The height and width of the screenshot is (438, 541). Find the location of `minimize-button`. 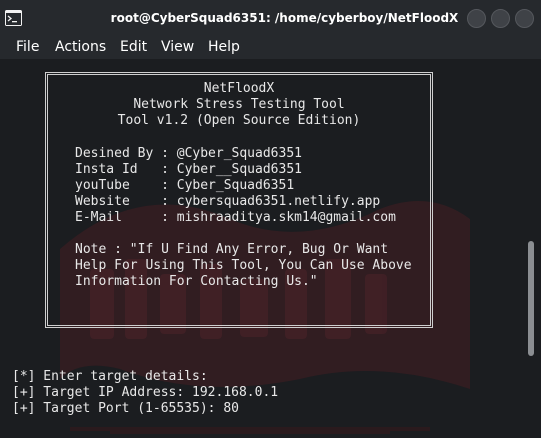

minimize-button is located at coordinates (476, 18).